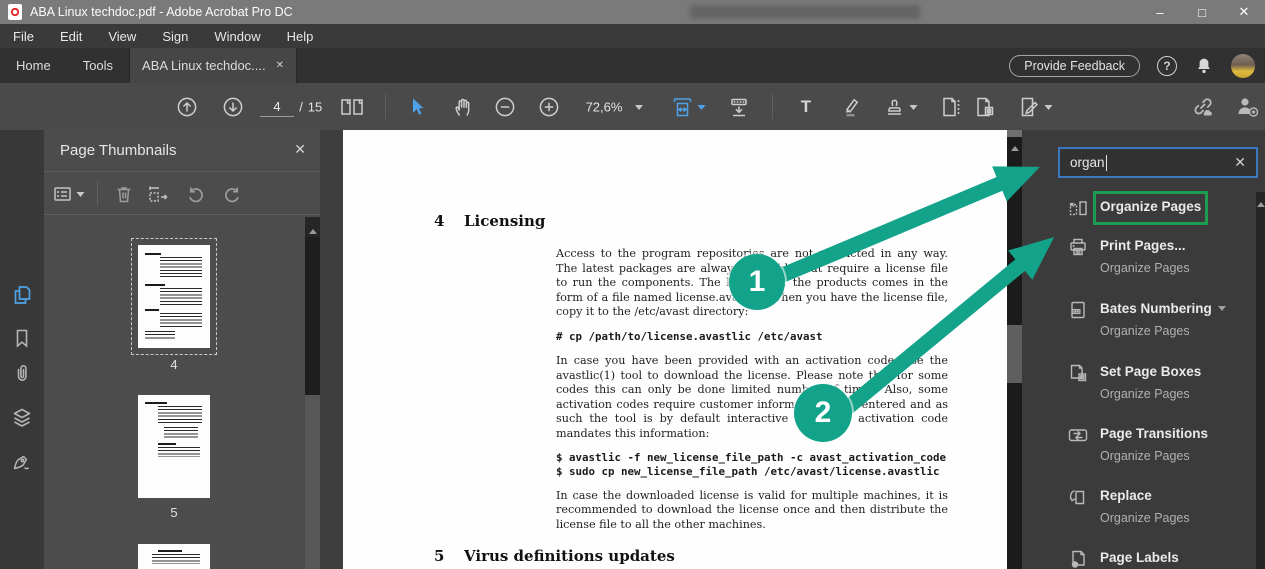 The image size is (1265, 569). I want to click on provide-feedback-button: Provide Feedback, so click(1074, 65).